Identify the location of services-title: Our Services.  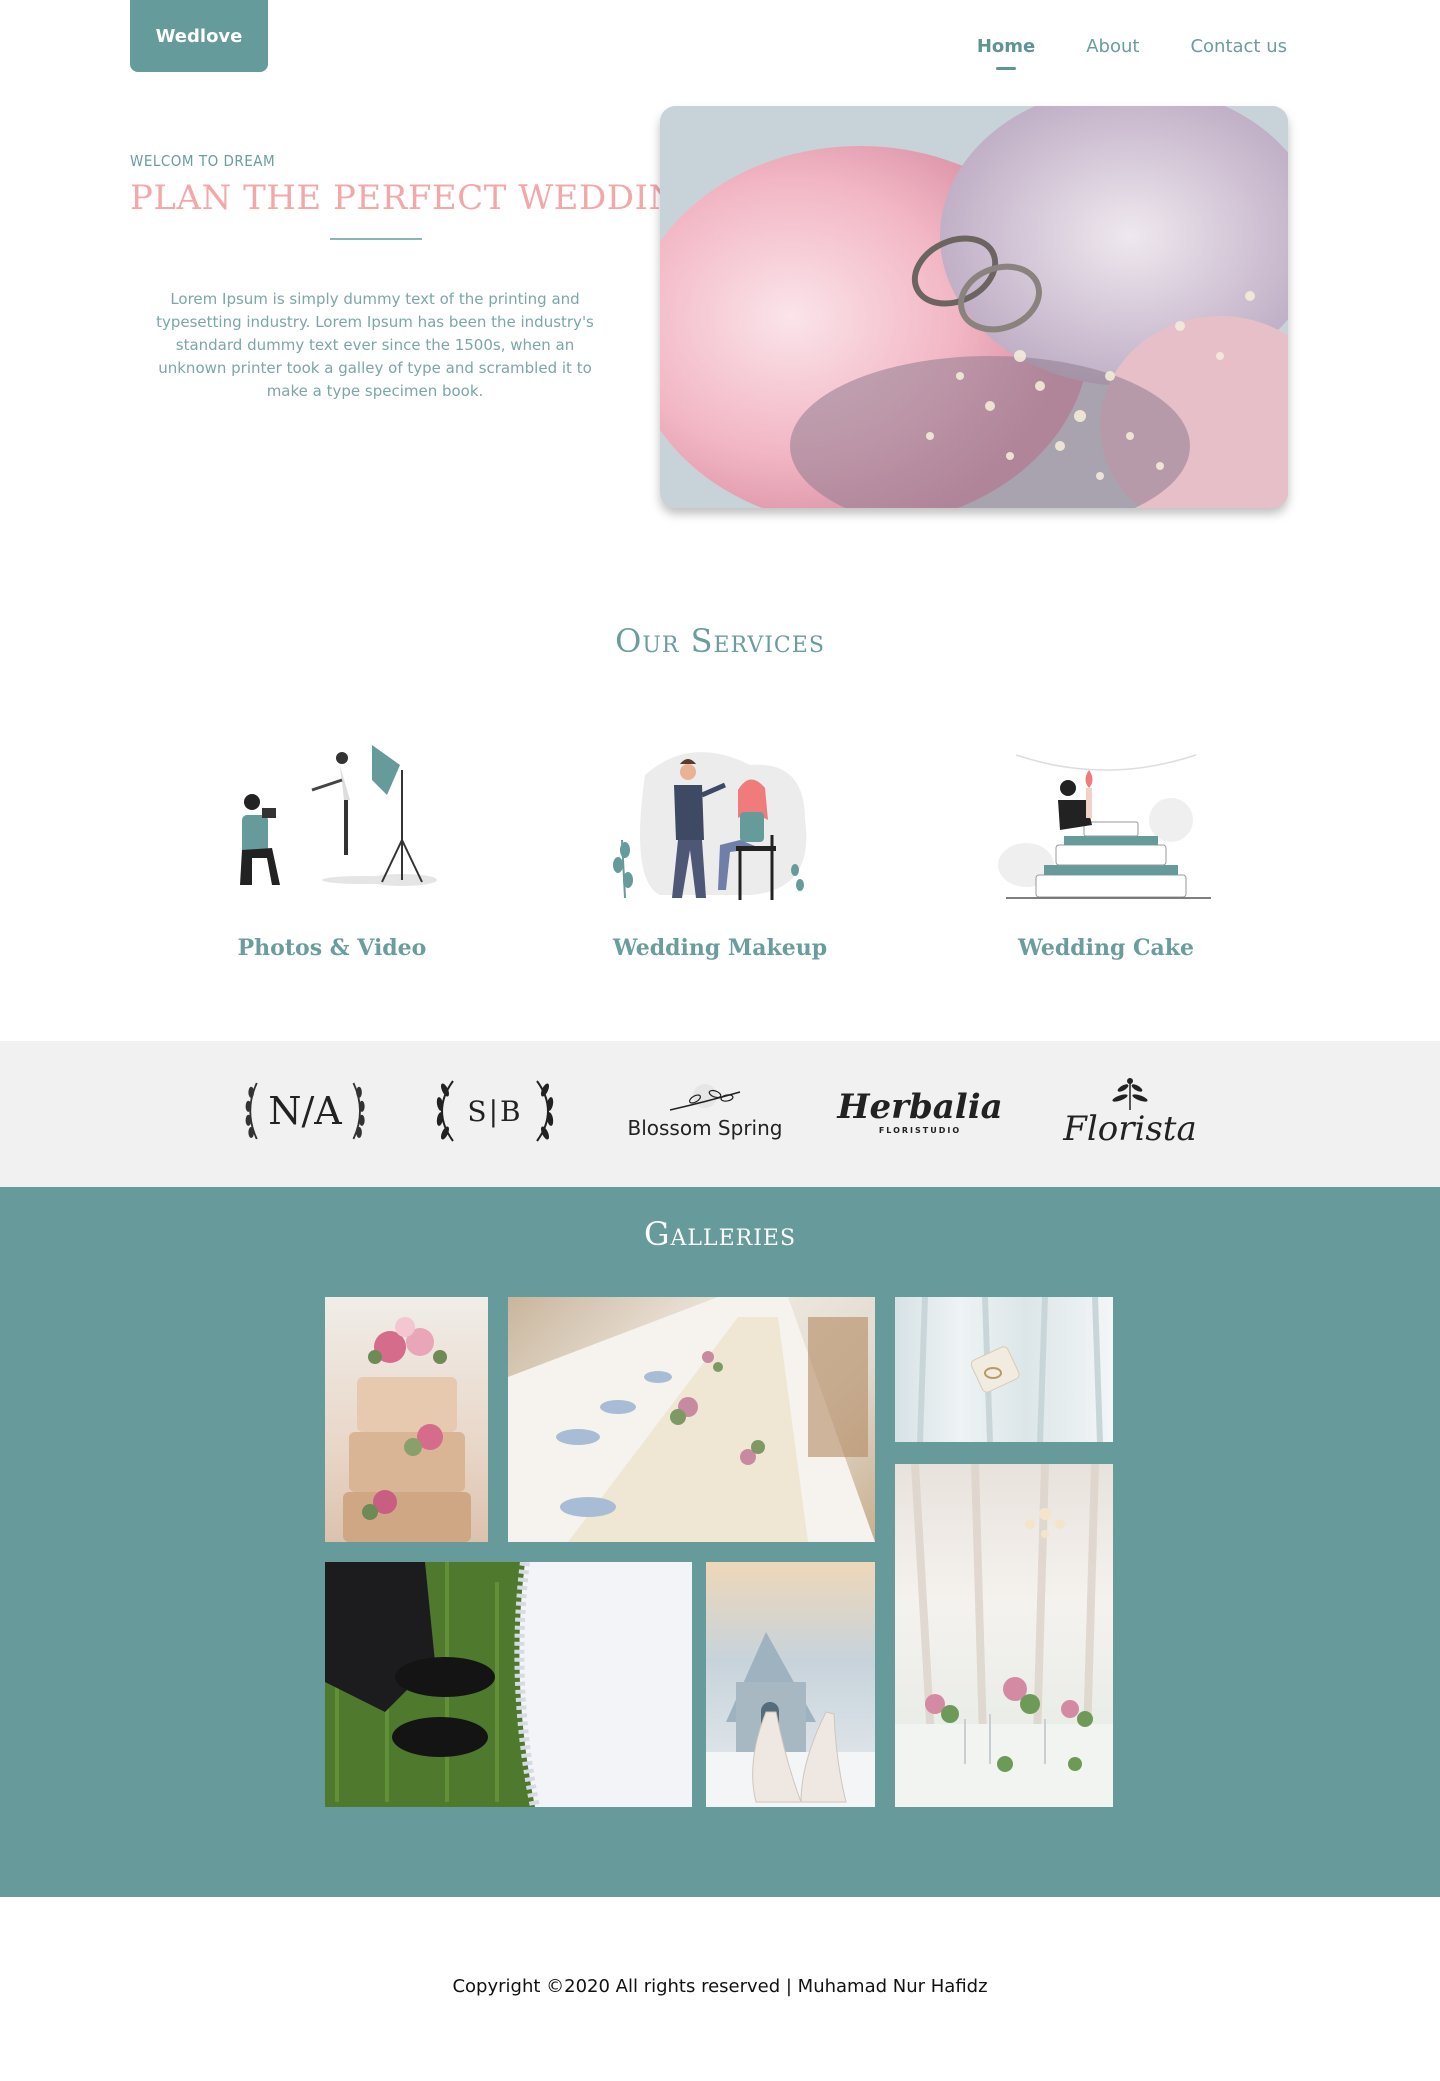
(720, 641).